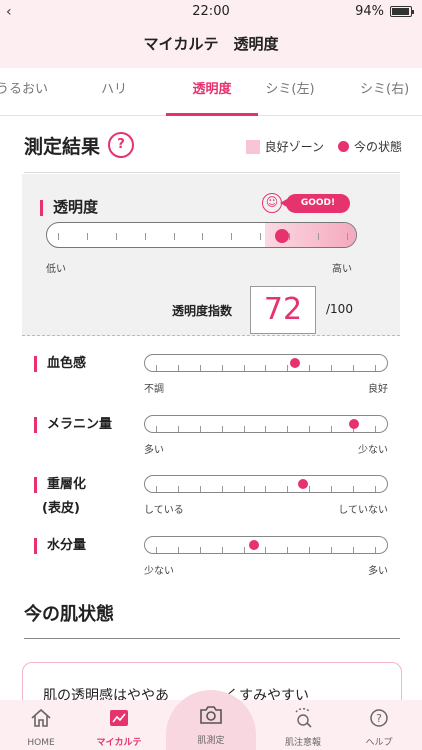 Image resolution: width=422 pixels, height=750 pixels. What do you see at coordinates (61, 508) in the screenshot?
I see `metric-sublabel: (表皮)` at bounding box center [61, 508].